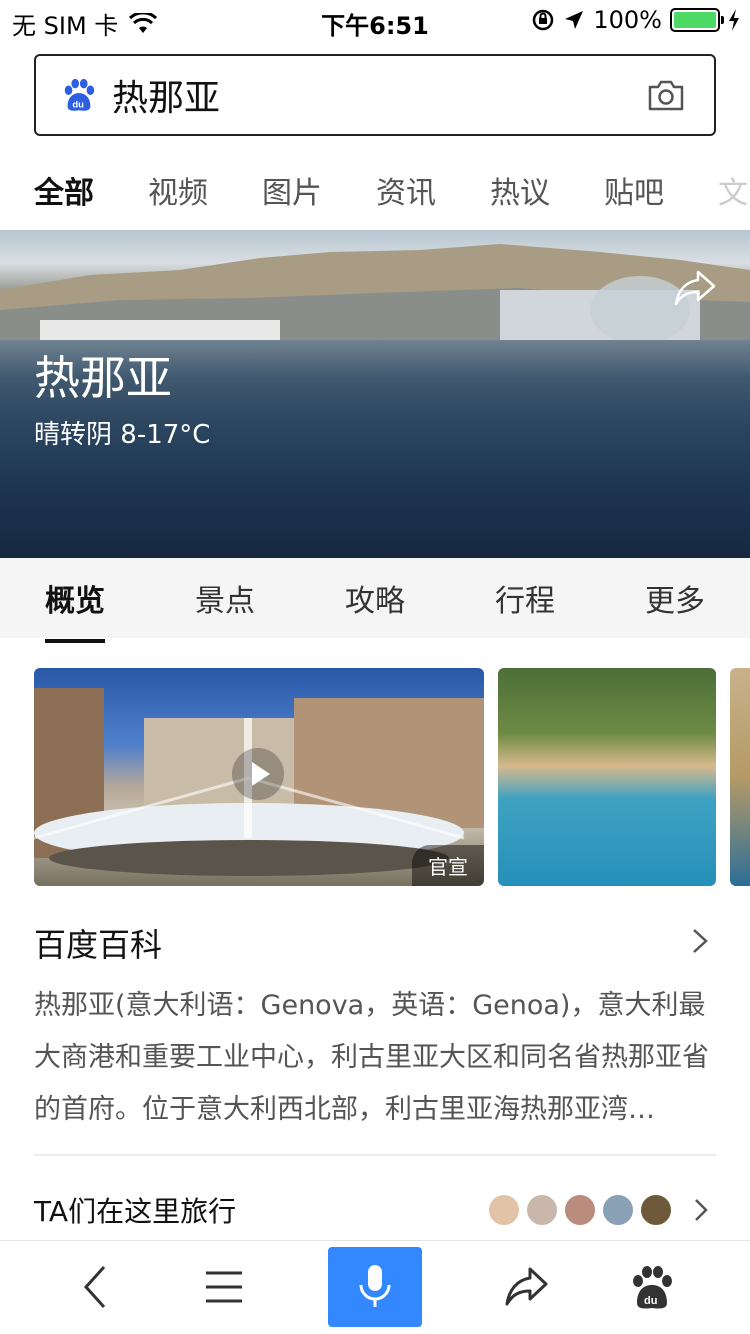 Image resolution: width=750 pixels, height=1334 pixels. I want to click on tab-all: 全部, so click(64, 190).